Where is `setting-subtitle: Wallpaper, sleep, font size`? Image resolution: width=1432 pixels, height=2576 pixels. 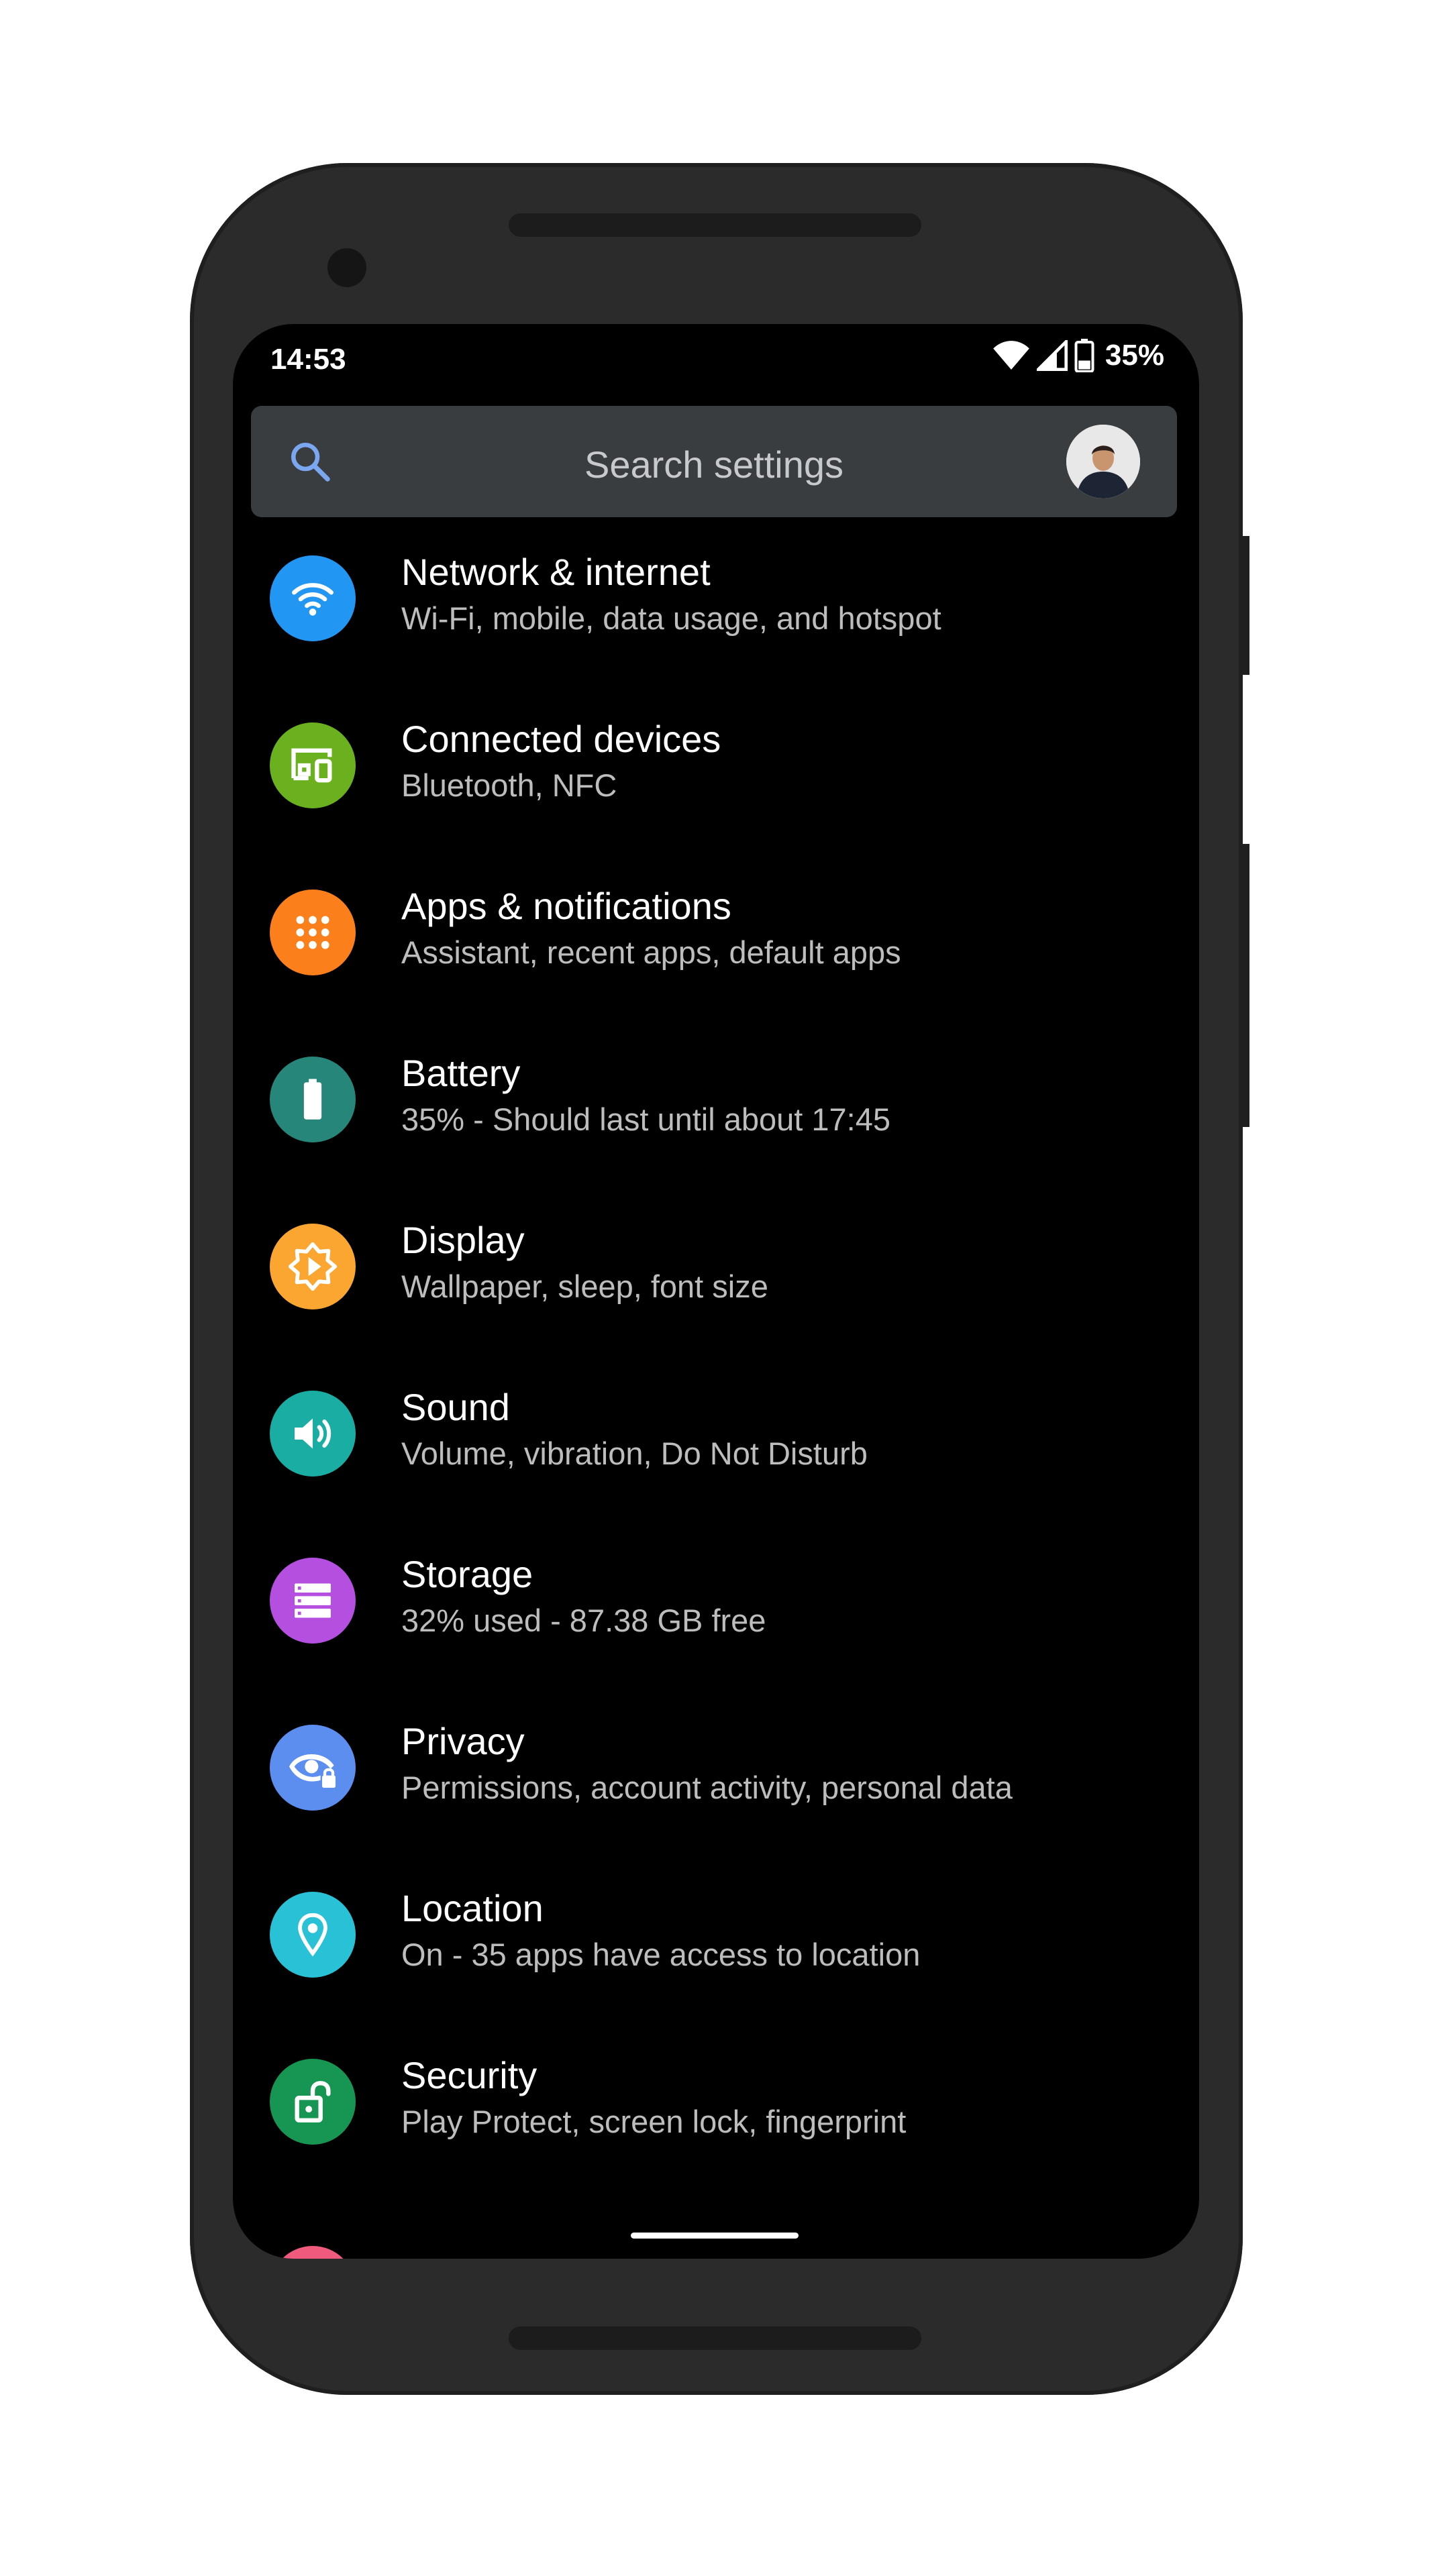 setting-subtitle: Wallpaper, sleep, font size is located at coordinates (584, 1286).